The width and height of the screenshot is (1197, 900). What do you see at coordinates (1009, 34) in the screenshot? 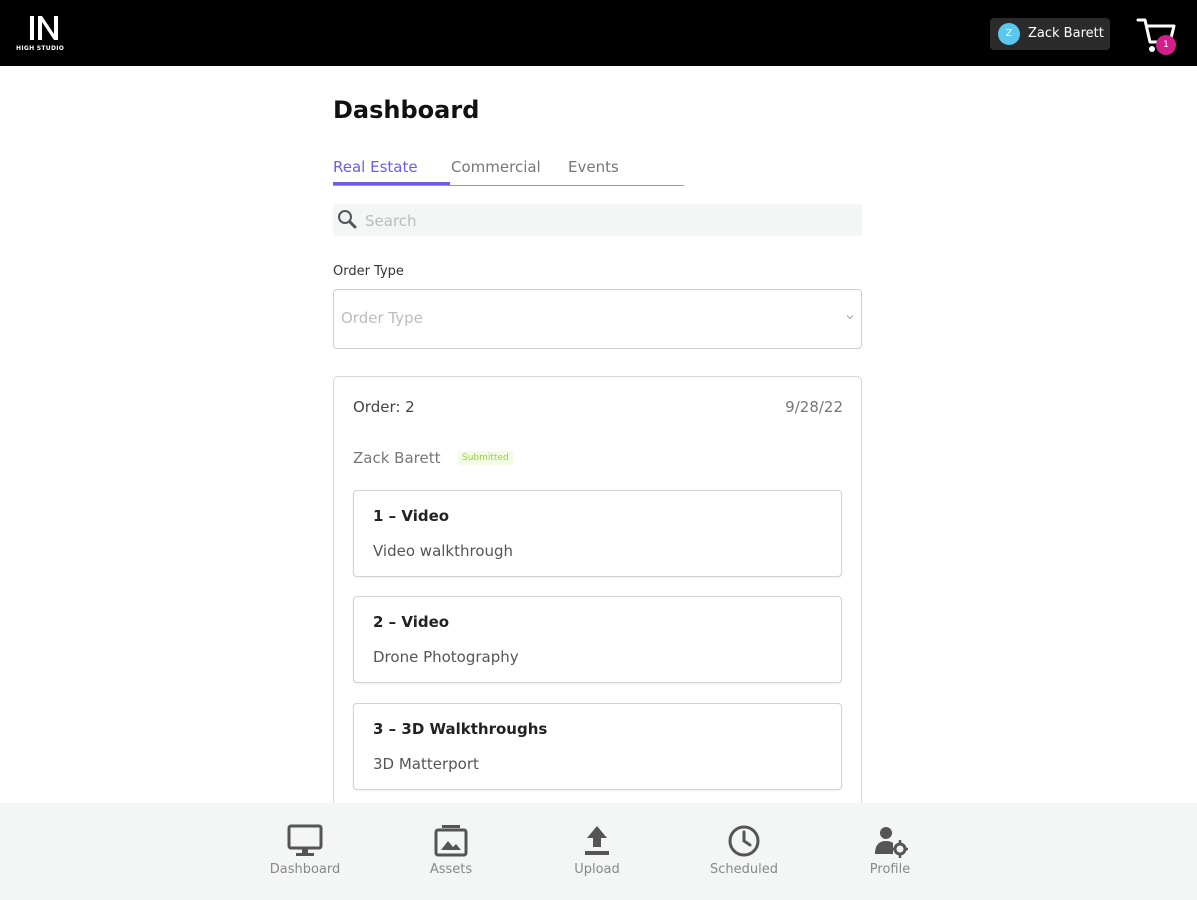
I see `avatar: Z` at bounding box center [1009, 34].